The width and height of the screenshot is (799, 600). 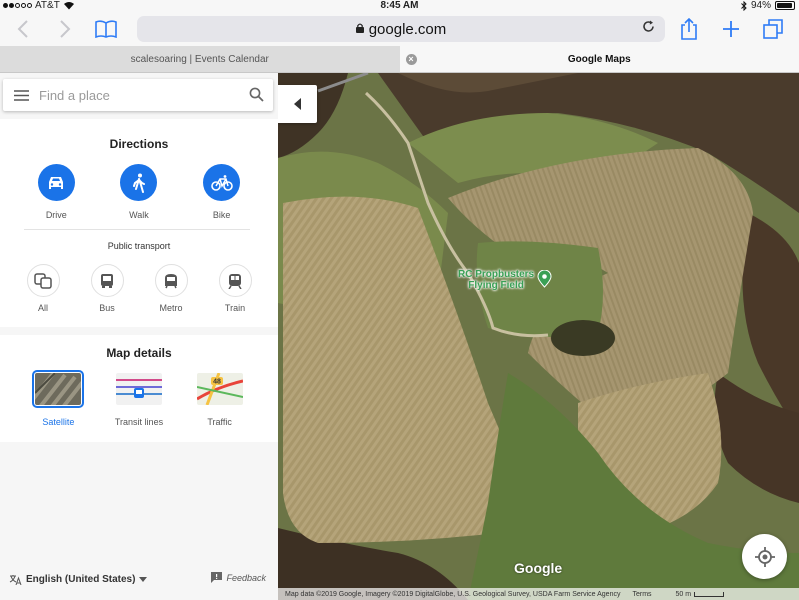 I want to click on translate-icon, so click(x=15, y=580).